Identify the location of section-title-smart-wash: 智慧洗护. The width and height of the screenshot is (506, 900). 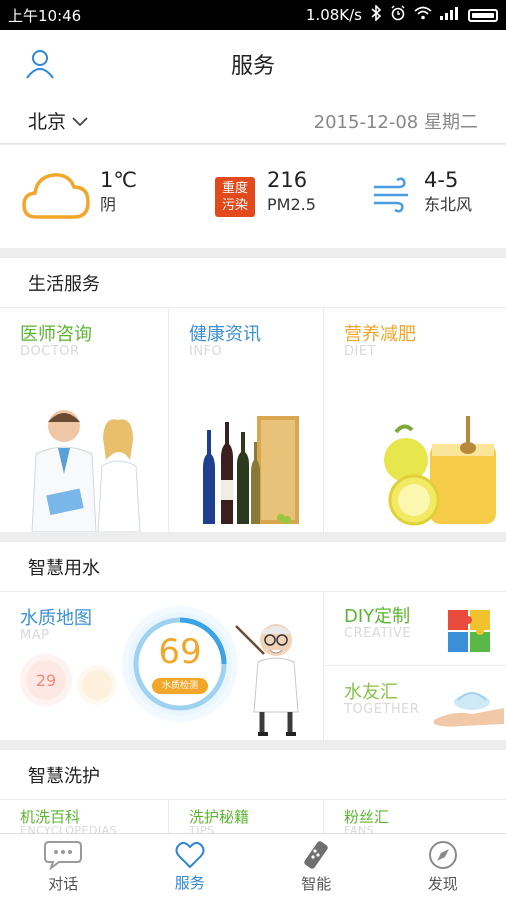
(253, 775).